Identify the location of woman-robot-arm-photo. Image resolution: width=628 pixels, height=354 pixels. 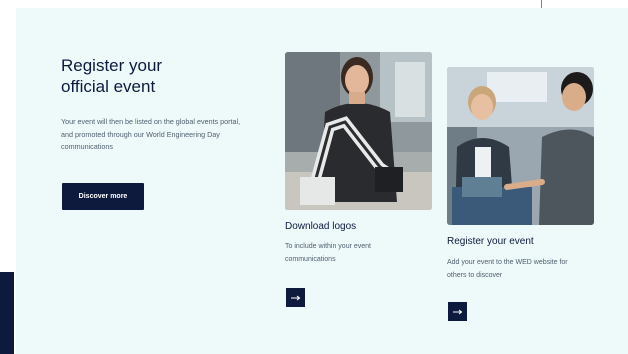
(358, 131).